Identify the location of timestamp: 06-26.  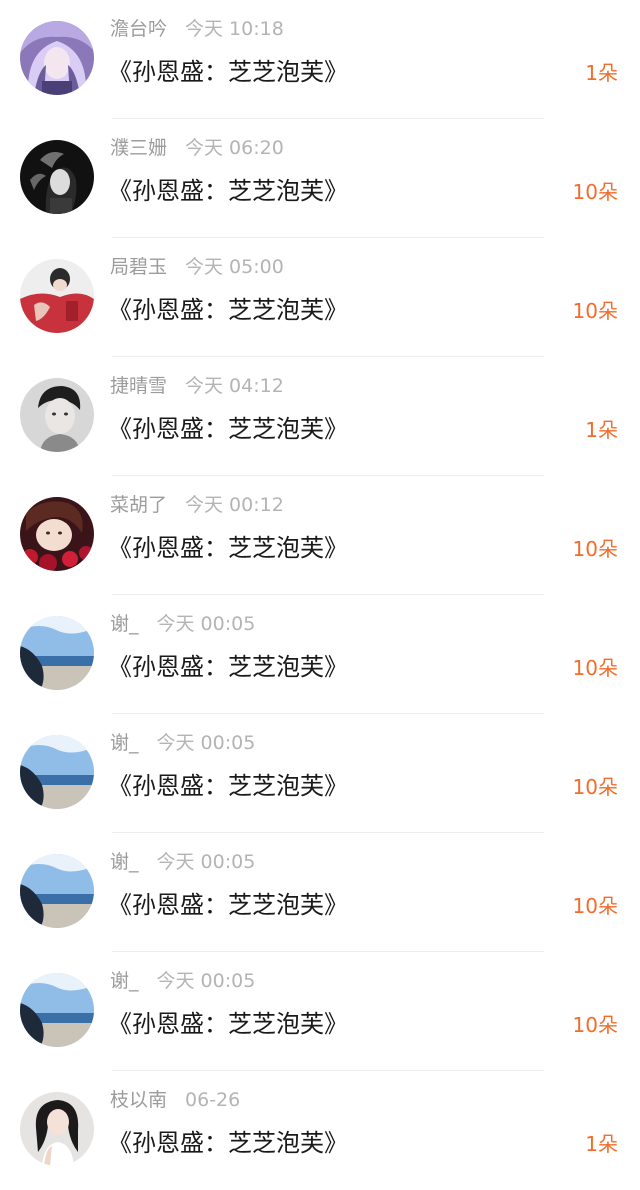
(213, 1100).